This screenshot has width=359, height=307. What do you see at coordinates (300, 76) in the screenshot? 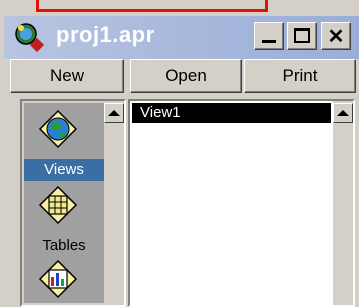
I see `print-button: Print` at bounding box center [300, 76].